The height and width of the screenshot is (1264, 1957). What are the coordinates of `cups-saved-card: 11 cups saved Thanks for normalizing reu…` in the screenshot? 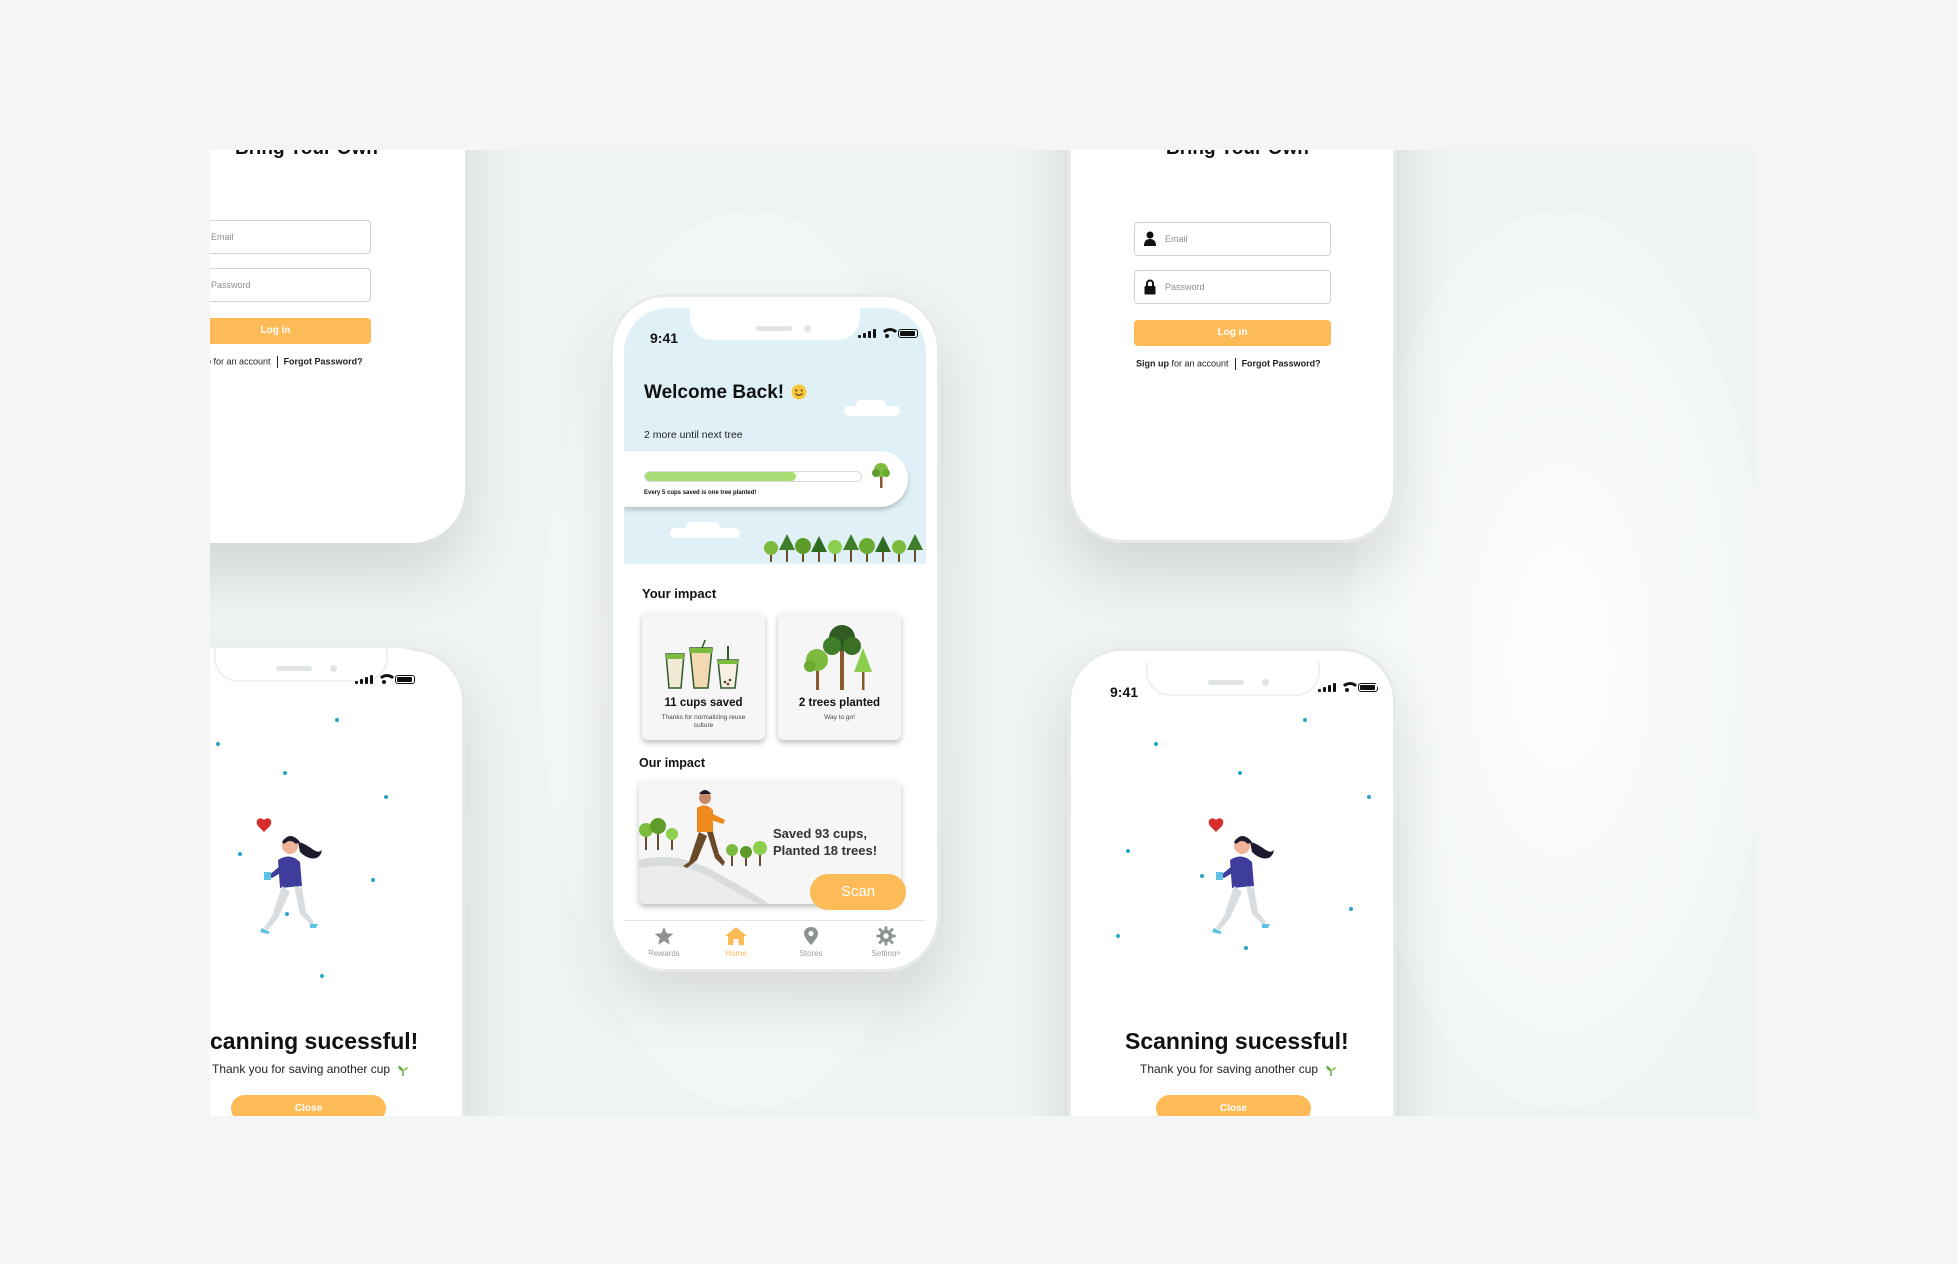 It's located at (703, 676).